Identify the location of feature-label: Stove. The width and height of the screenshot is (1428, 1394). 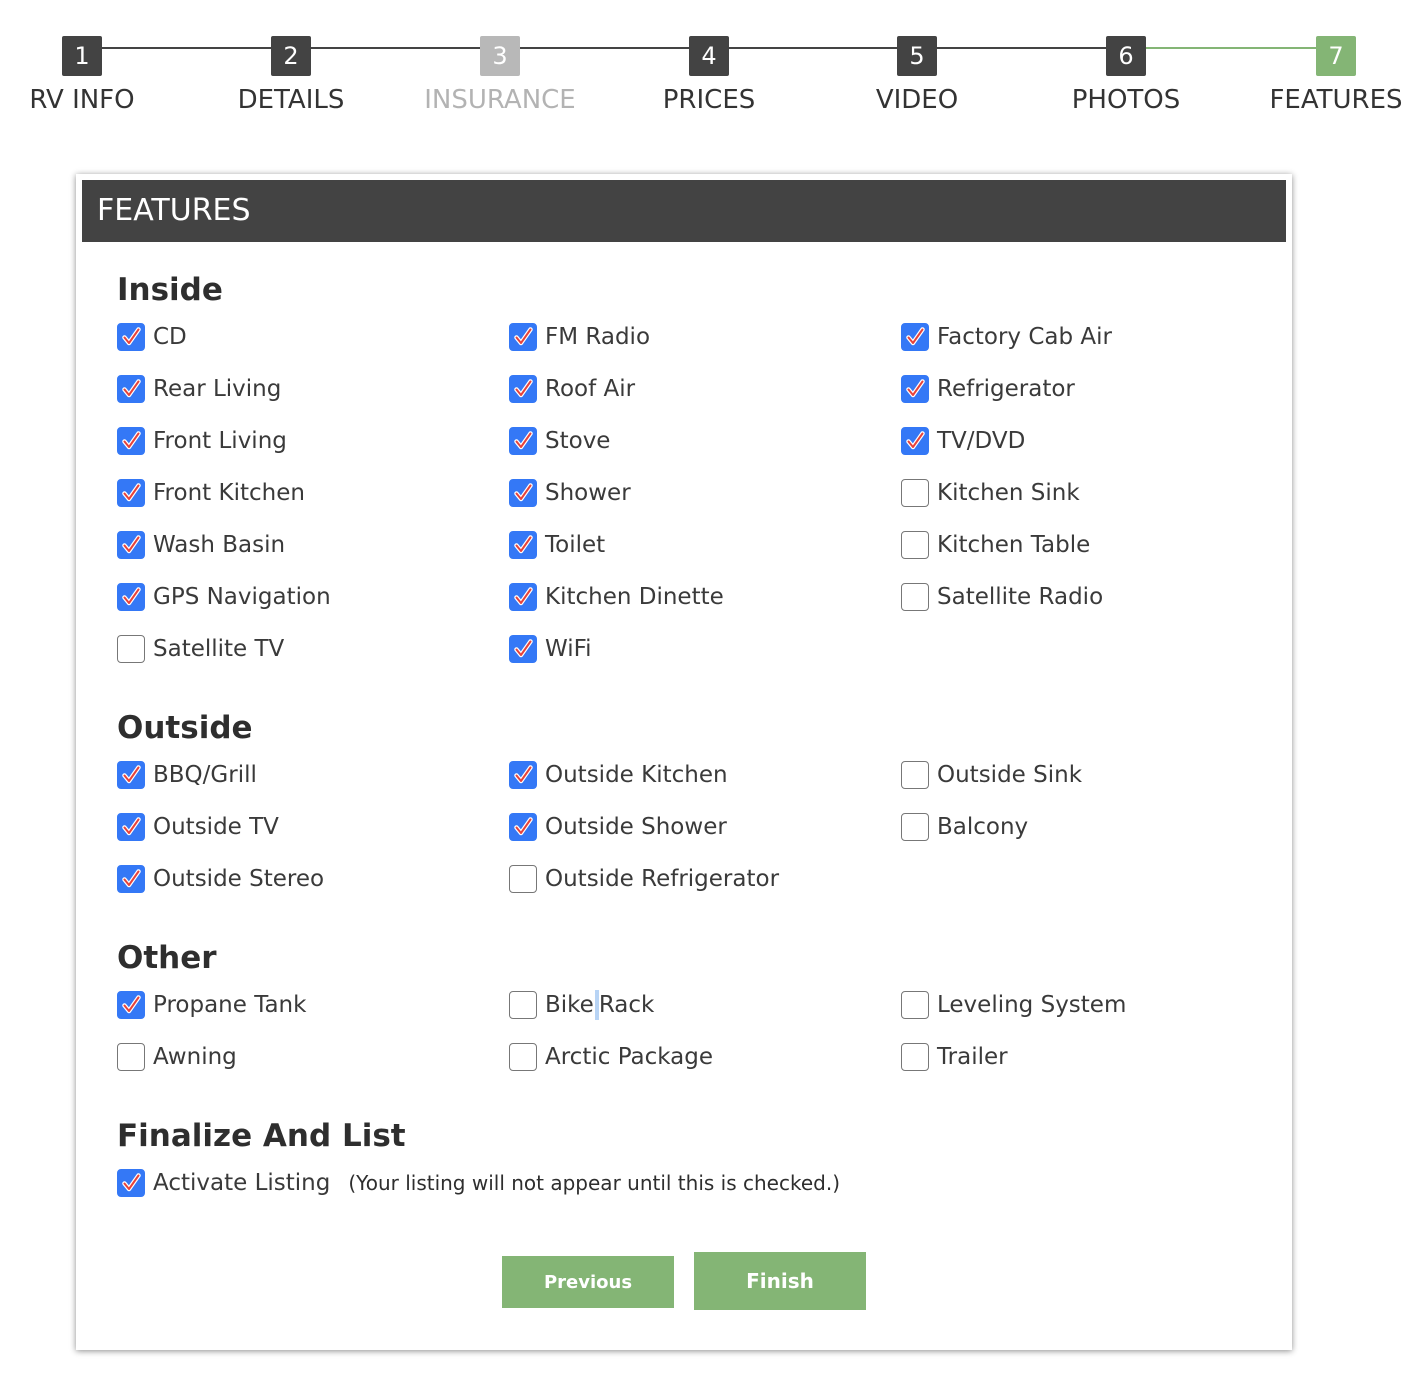
(578, 441).